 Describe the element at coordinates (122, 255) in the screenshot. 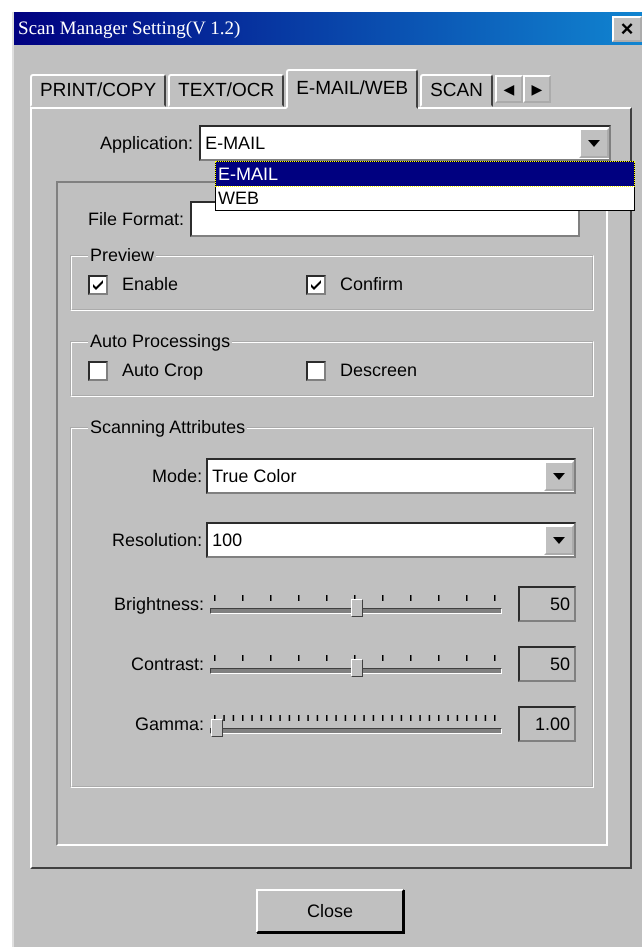

I see `group-title: Preview` at that location.